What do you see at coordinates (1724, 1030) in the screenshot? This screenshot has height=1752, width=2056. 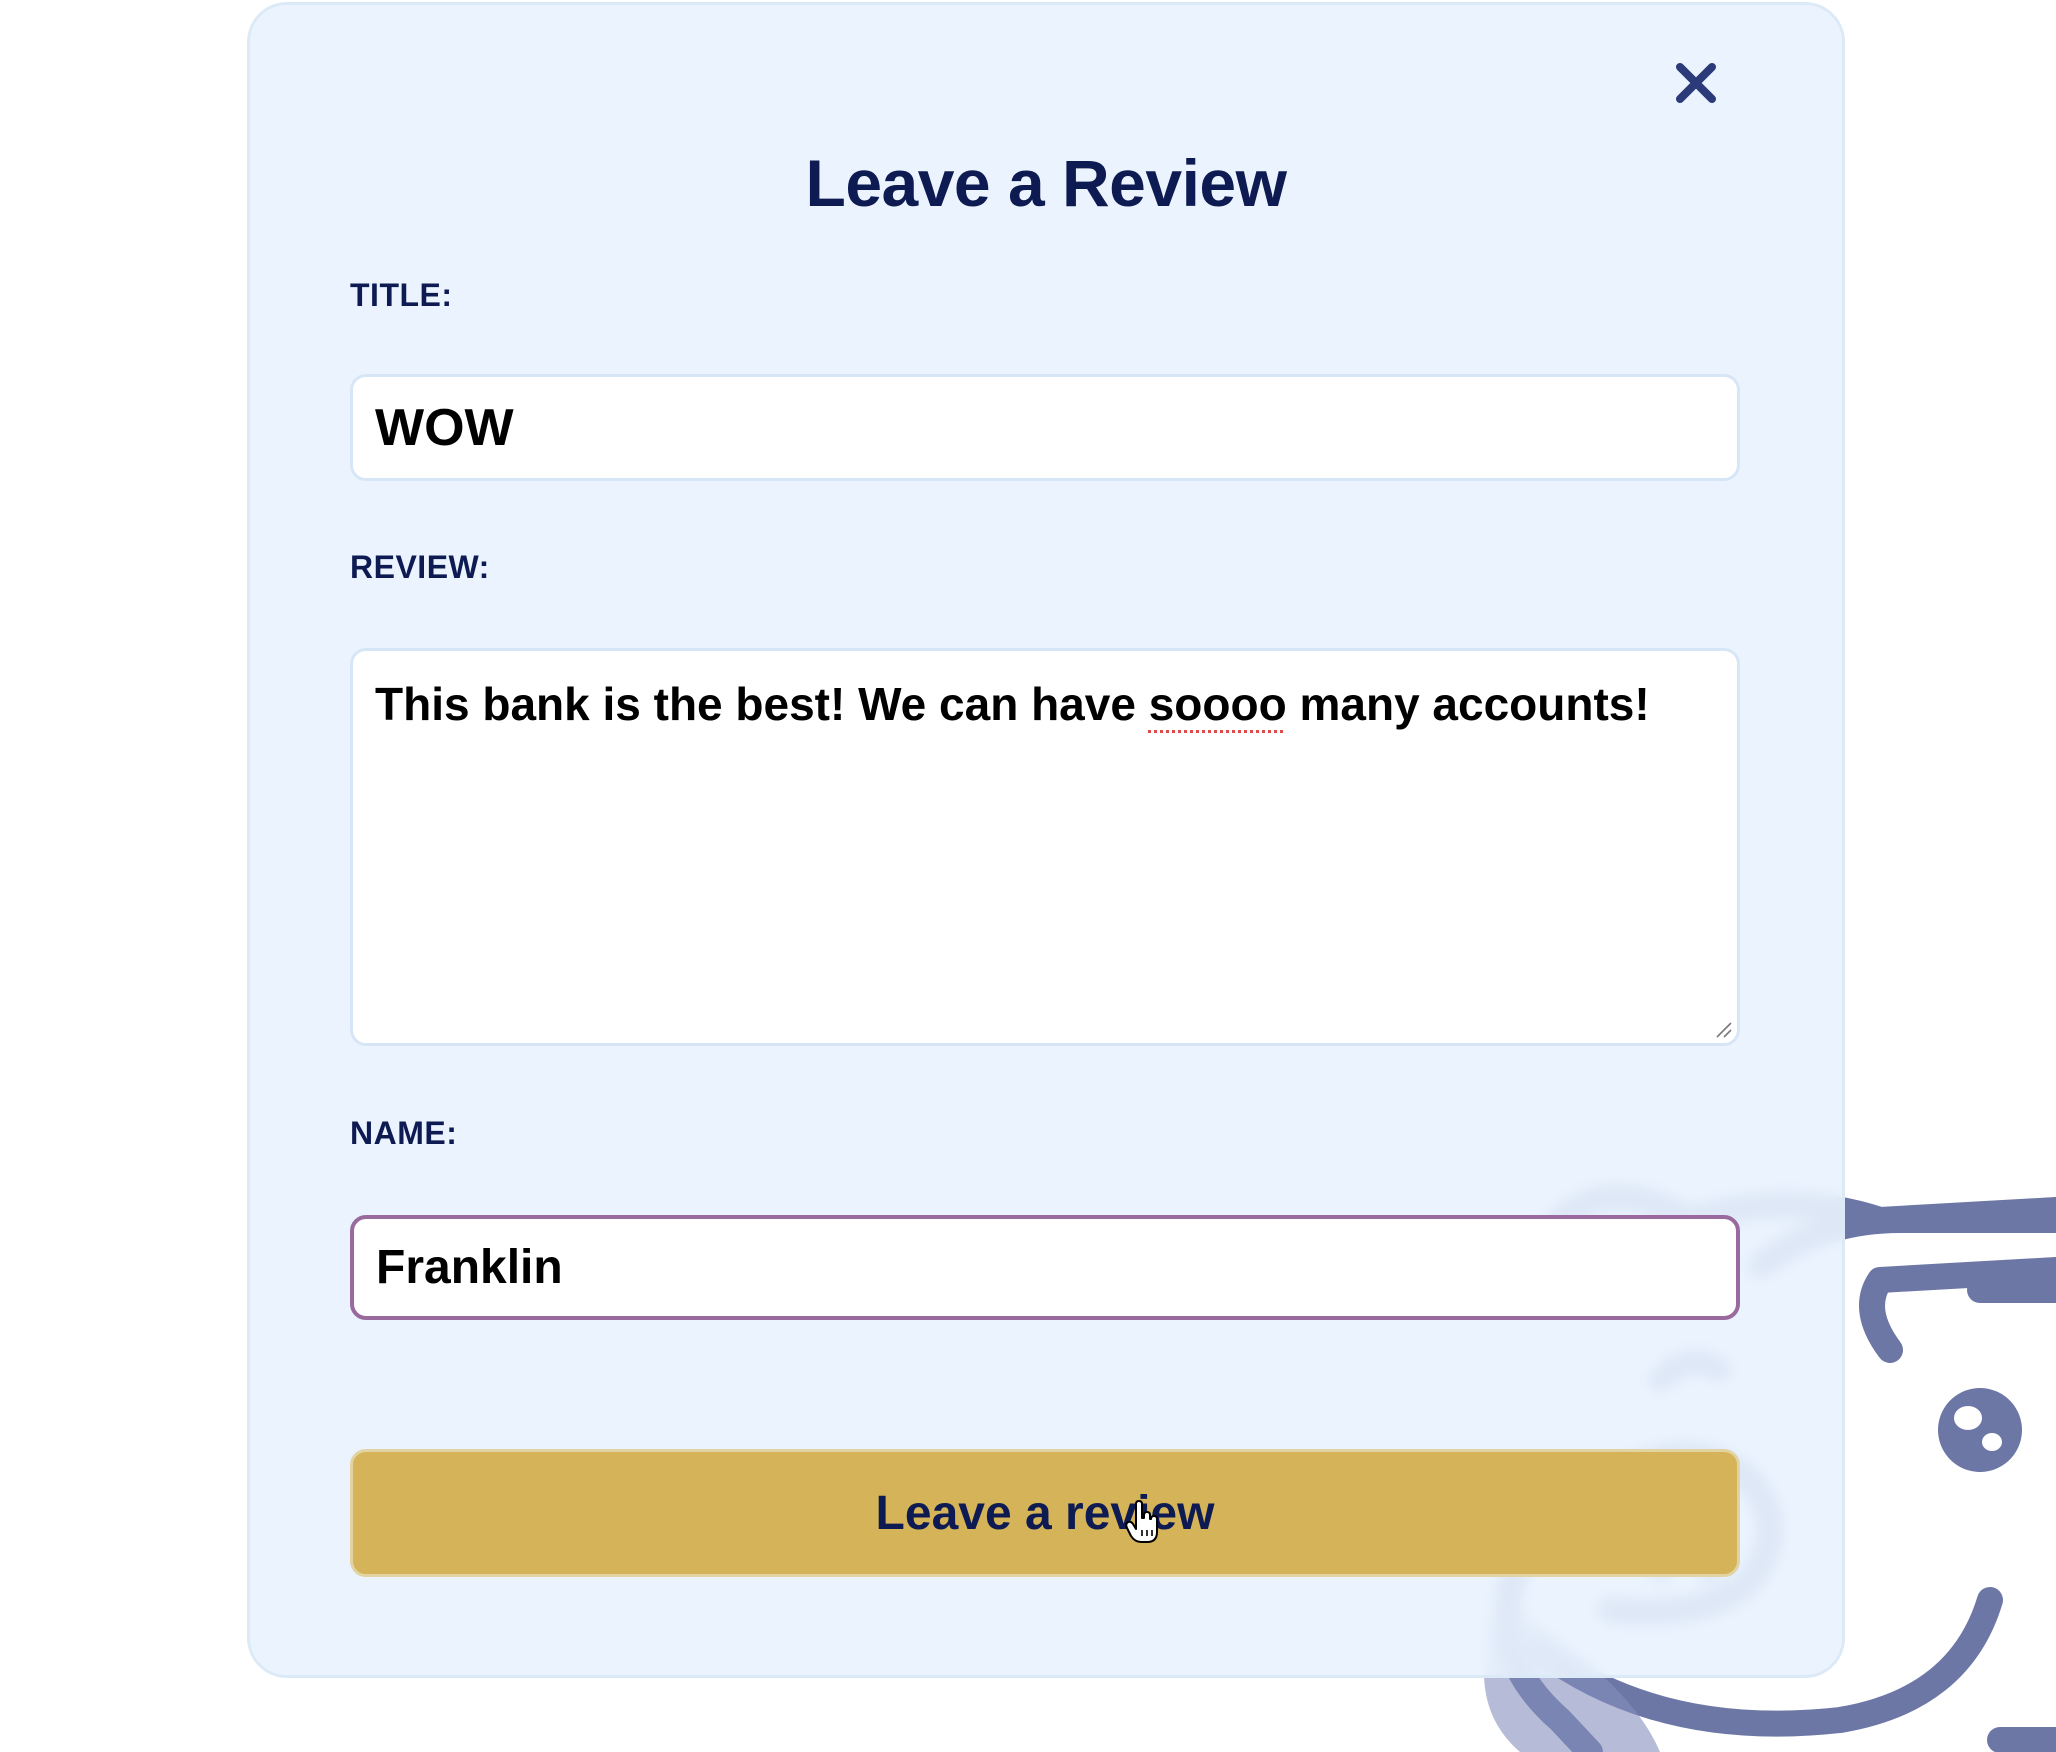 I see `resize-grip-icon` at bounding box center [1724, 1030].